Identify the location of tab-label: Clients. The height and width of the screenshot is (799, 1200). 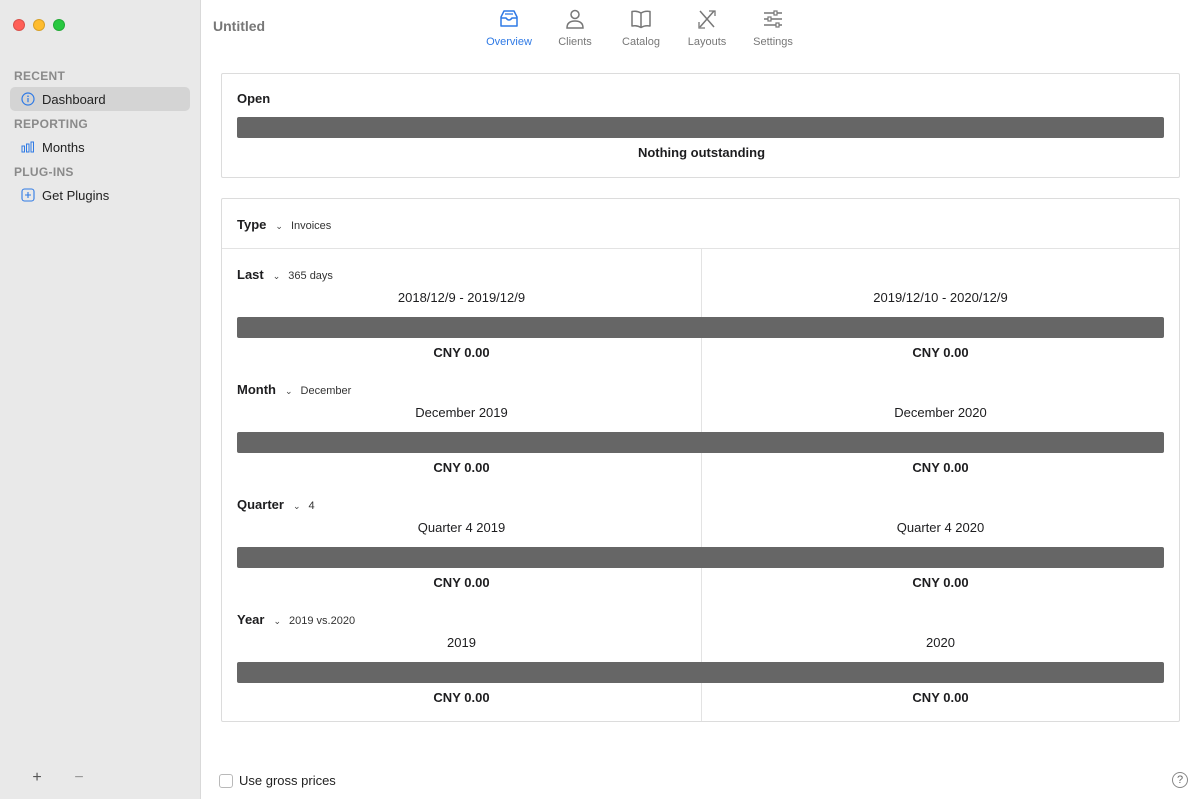
(575, 42).